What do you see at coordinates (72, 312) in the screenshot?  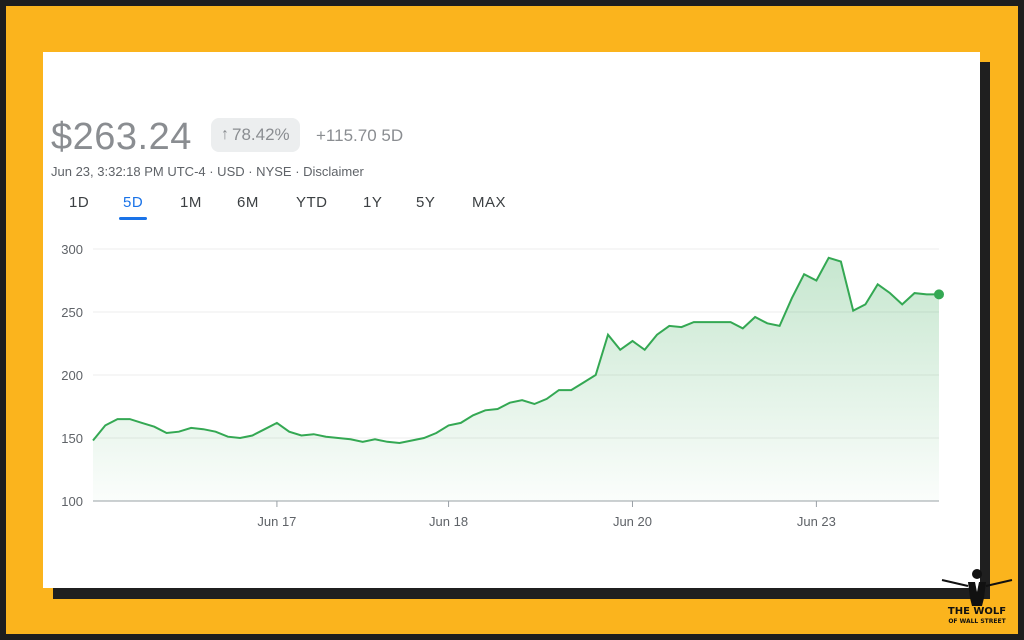 I see `y-tick-label: 250` at bounding box center [72, 312].